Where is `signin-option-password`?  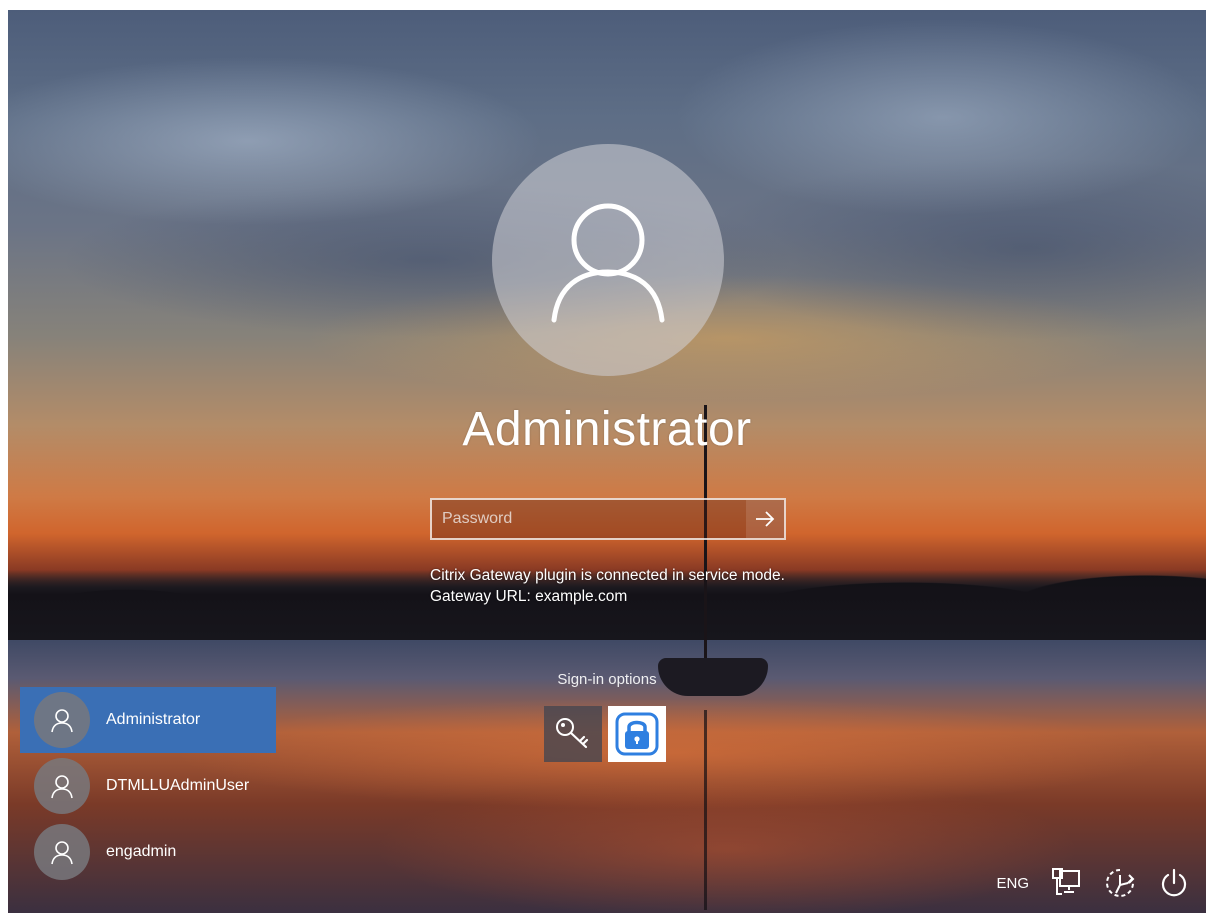
signin-option-password is located at coordinates (573, 734).